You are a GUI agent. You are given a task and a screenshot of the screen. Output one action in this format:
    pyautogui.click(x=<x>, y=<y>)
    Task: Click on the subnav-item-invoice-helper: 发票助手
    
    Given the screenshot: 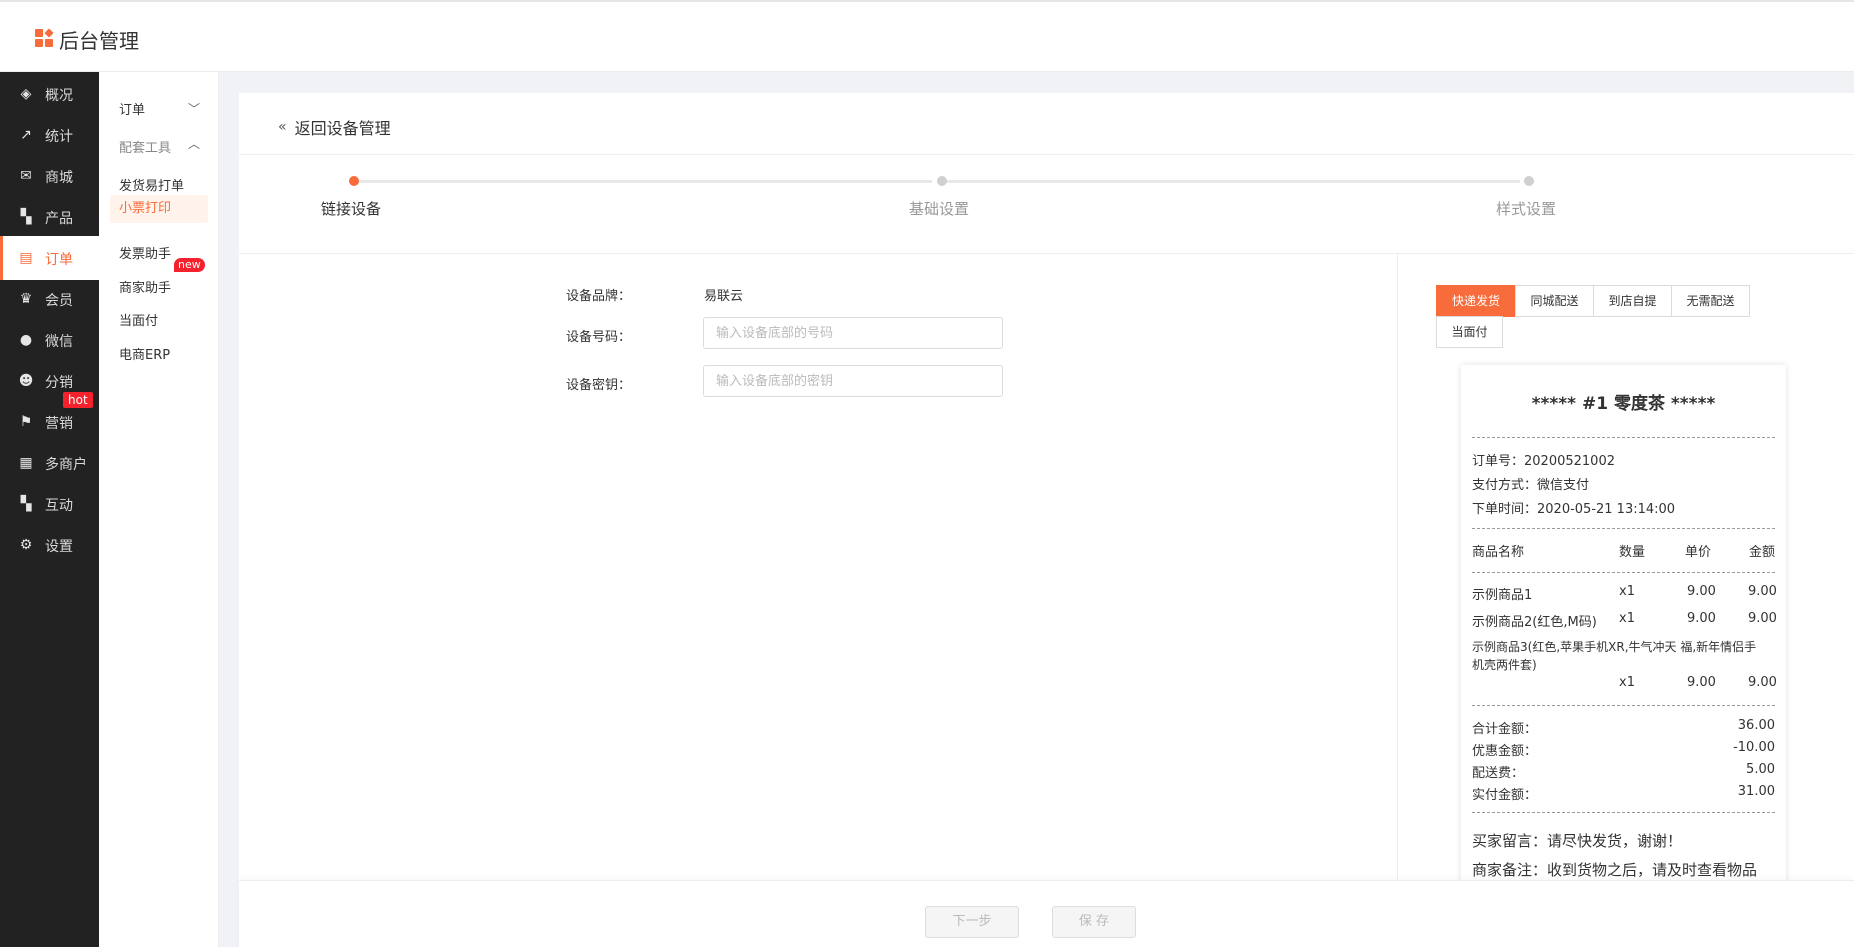 What is the action you would take?
    pyautogui.click(x=145, y=252)
    